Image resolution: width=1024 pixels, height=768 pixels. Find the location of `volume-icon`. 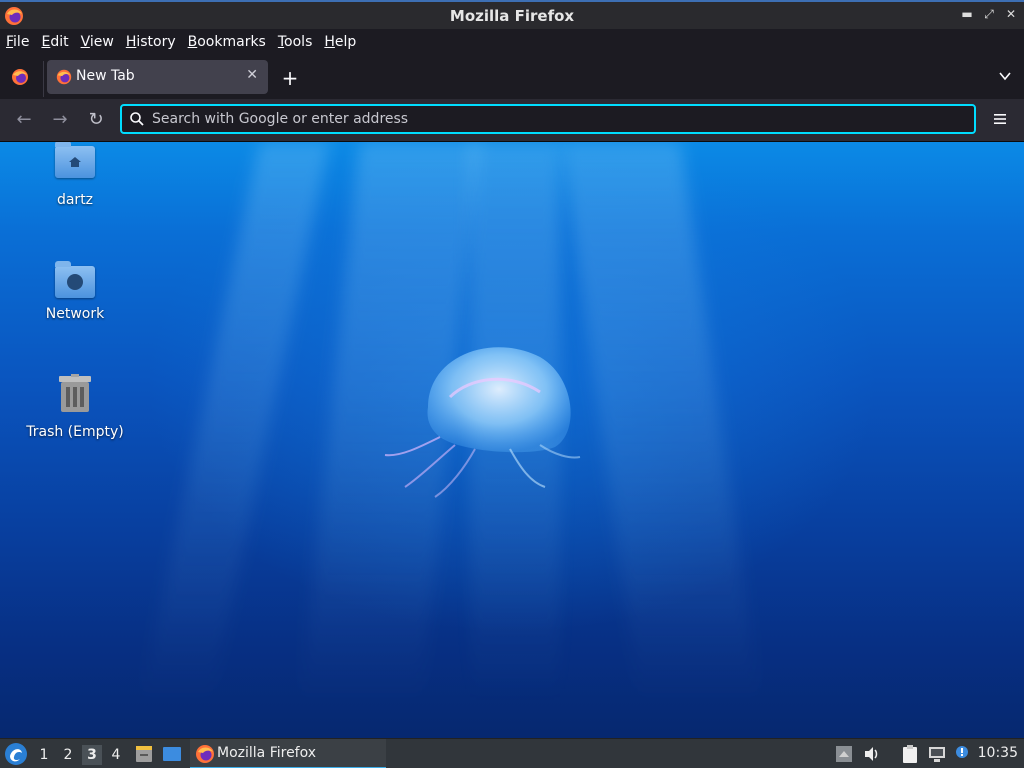

volume-icon is located at coordinates (872, 754).